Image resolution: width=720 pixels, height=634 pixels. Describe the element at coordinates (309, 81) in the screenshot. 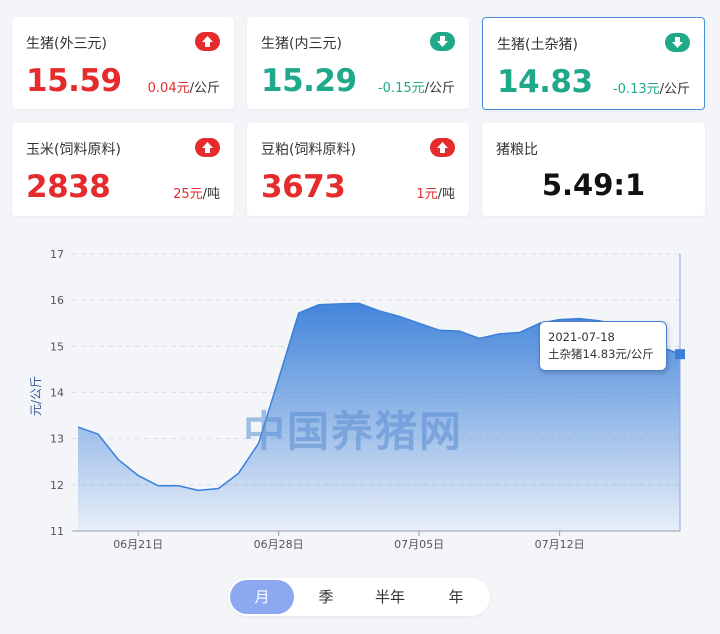

I see `price-value: 15.29` at that location.